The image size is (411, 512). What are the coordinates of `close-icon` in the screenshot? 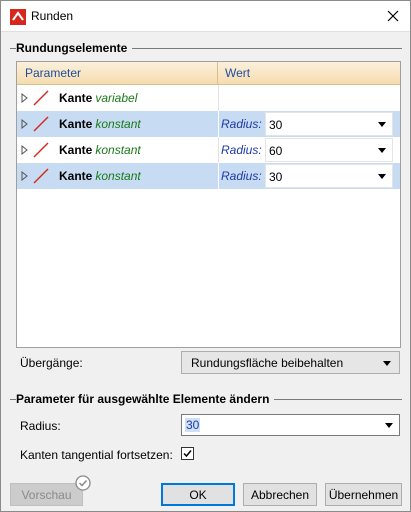 It's located at (393, 16).